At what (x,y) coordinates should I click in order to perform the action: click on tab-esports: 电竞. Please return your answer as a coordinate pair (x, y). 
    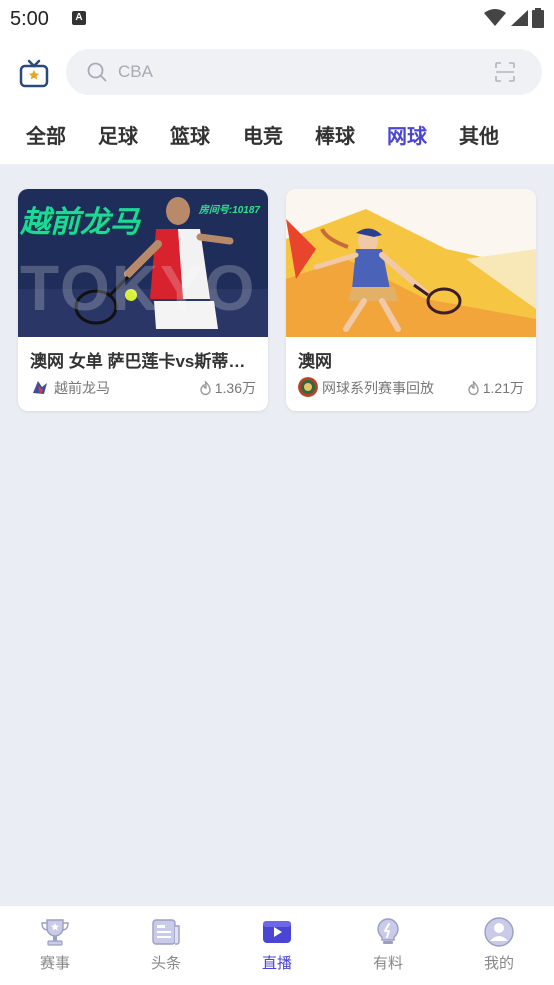
    Looking at the image, I should click on (263, 134).